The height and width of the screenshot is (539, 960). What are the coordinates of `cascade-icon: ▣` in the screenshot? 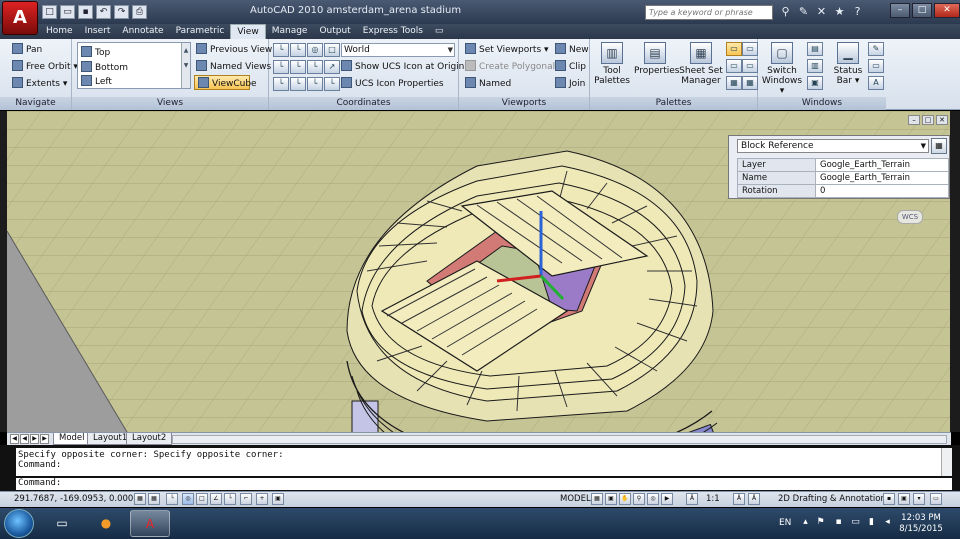 It's located at (815, 83).